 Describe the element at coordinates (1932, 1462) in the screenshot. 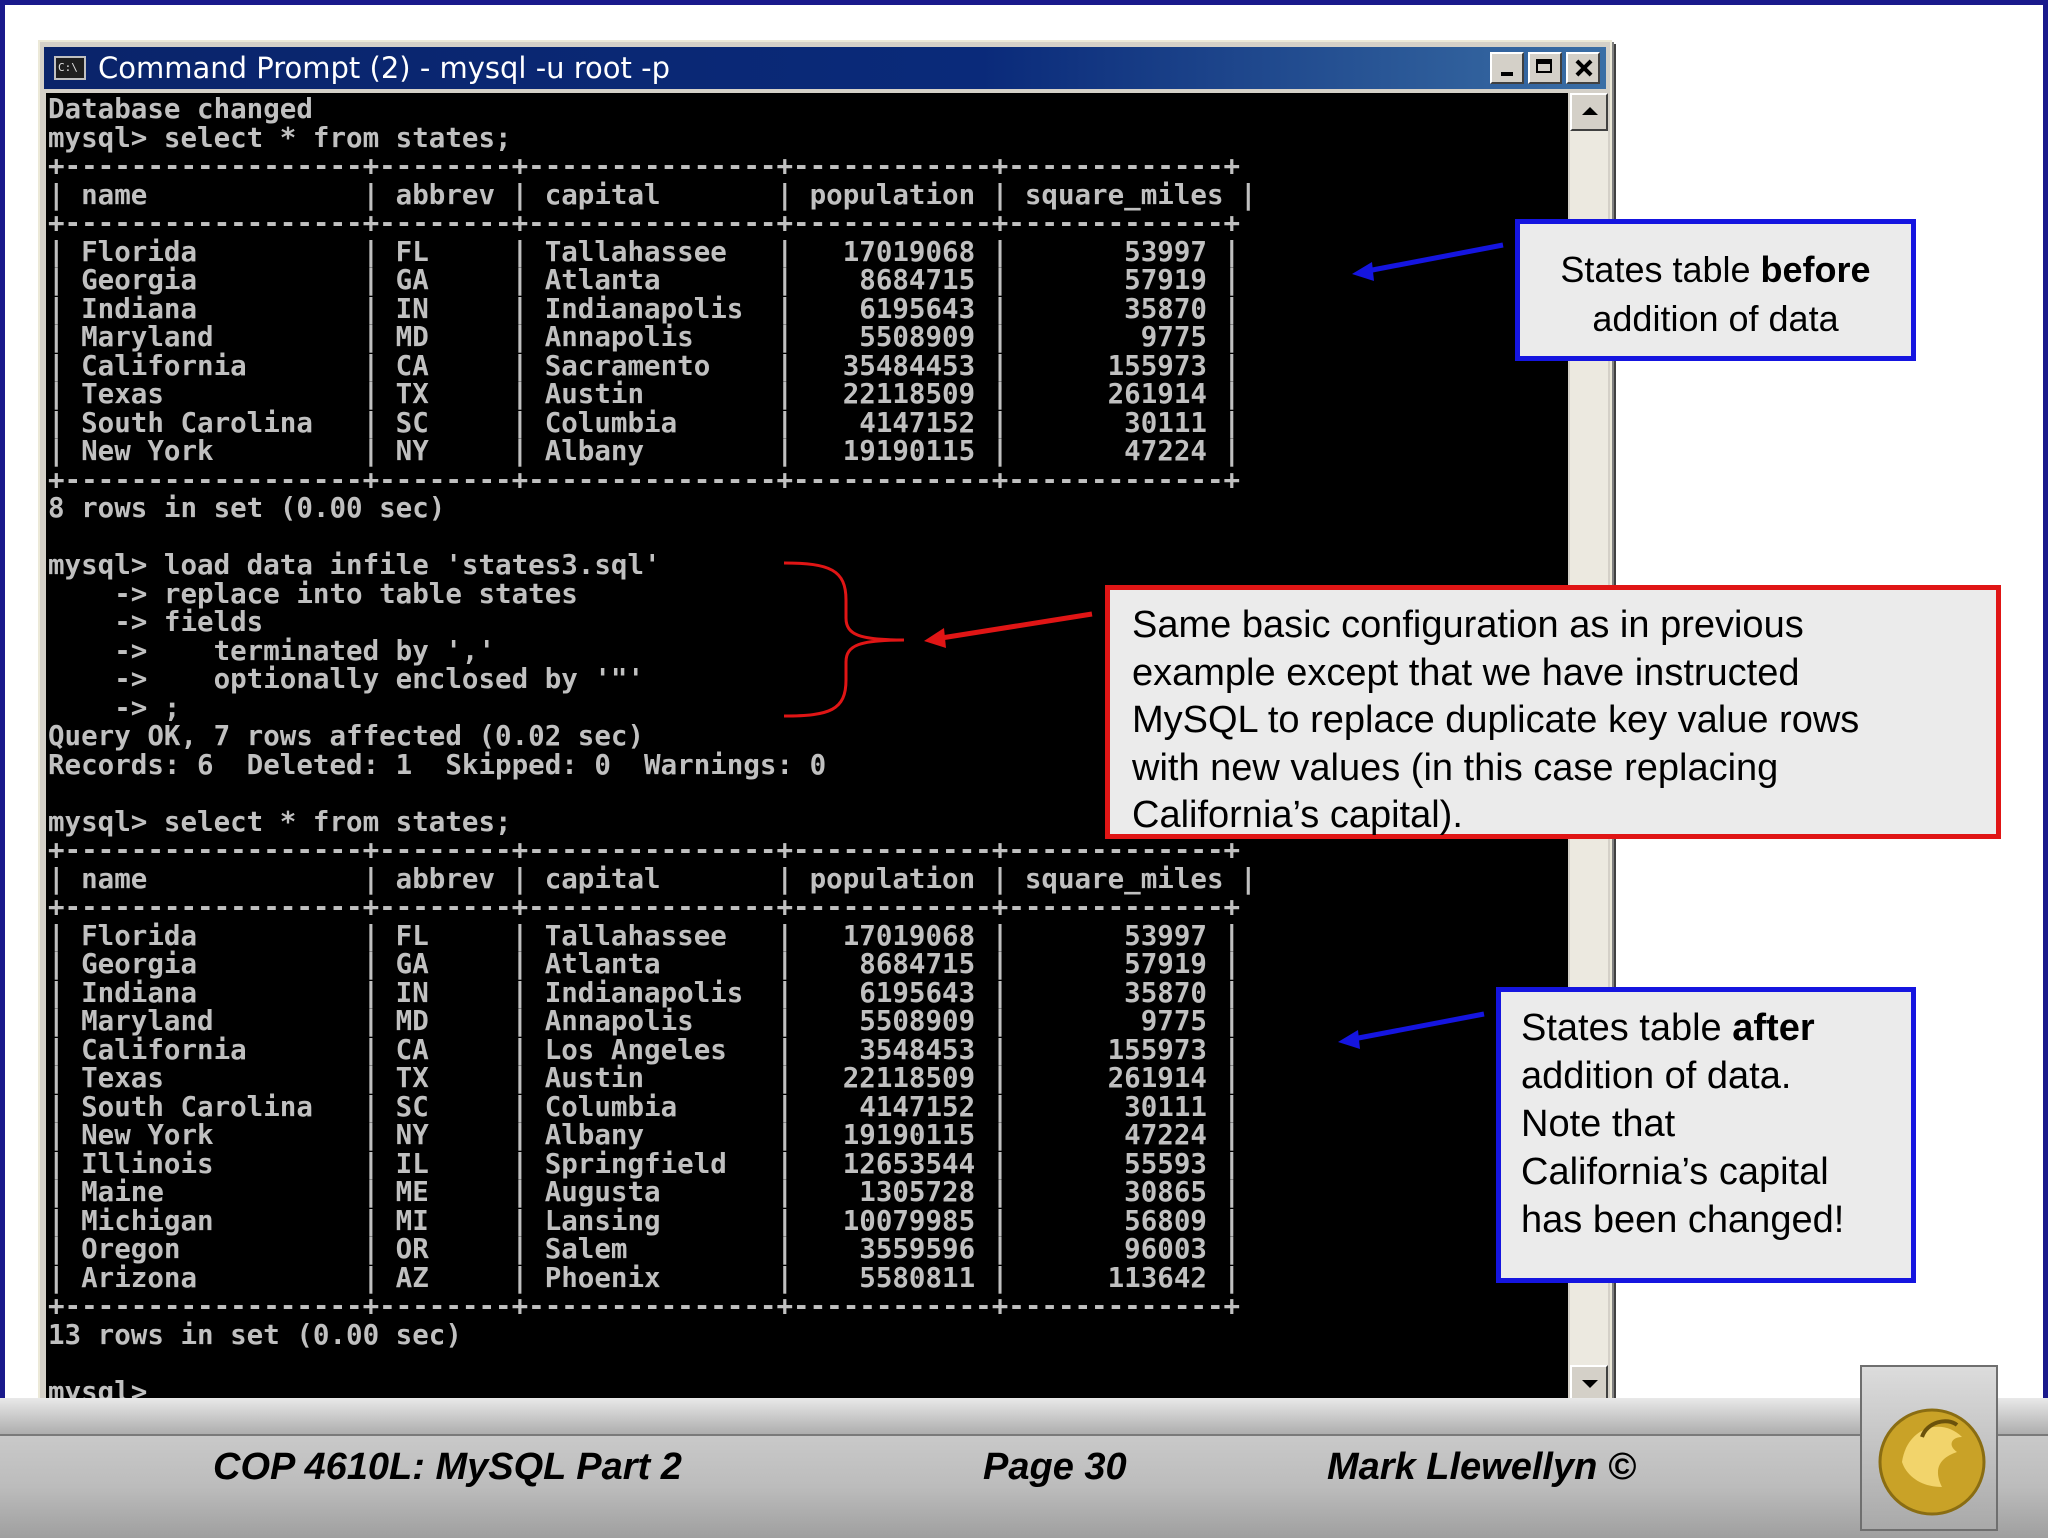

I see `pegasus-icon` at that location.